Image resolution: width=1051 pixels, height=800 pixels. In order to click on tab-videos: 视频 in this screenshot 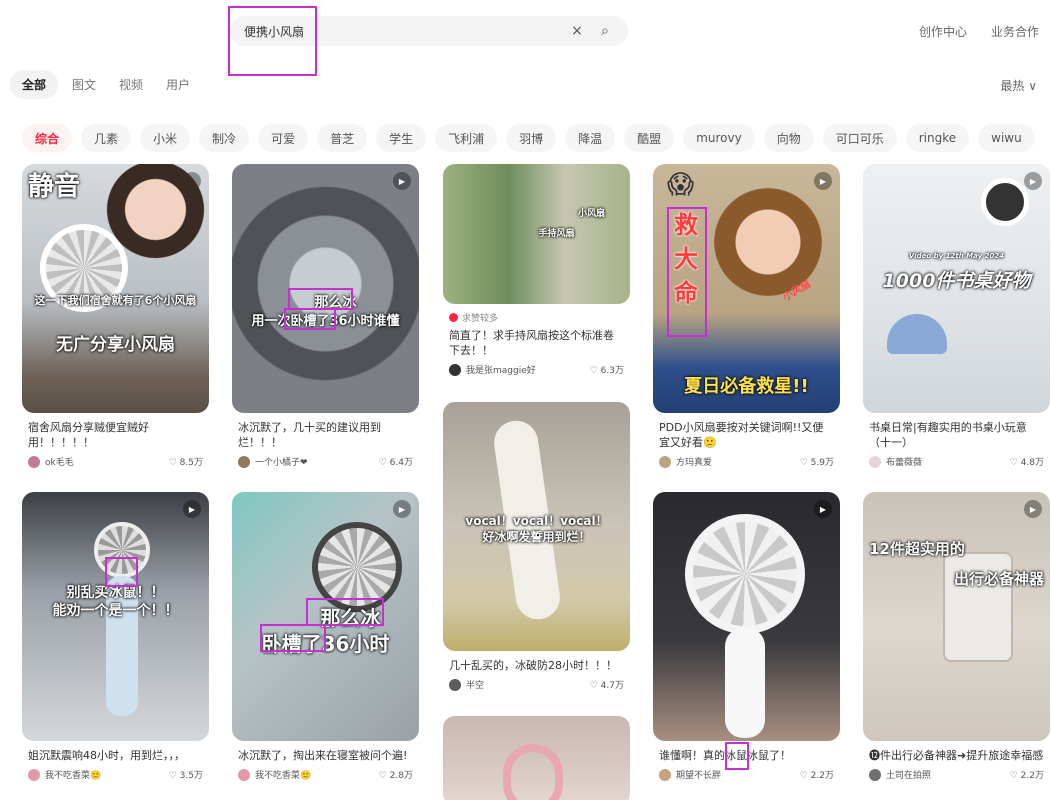, I will do `click(135, 87)`.